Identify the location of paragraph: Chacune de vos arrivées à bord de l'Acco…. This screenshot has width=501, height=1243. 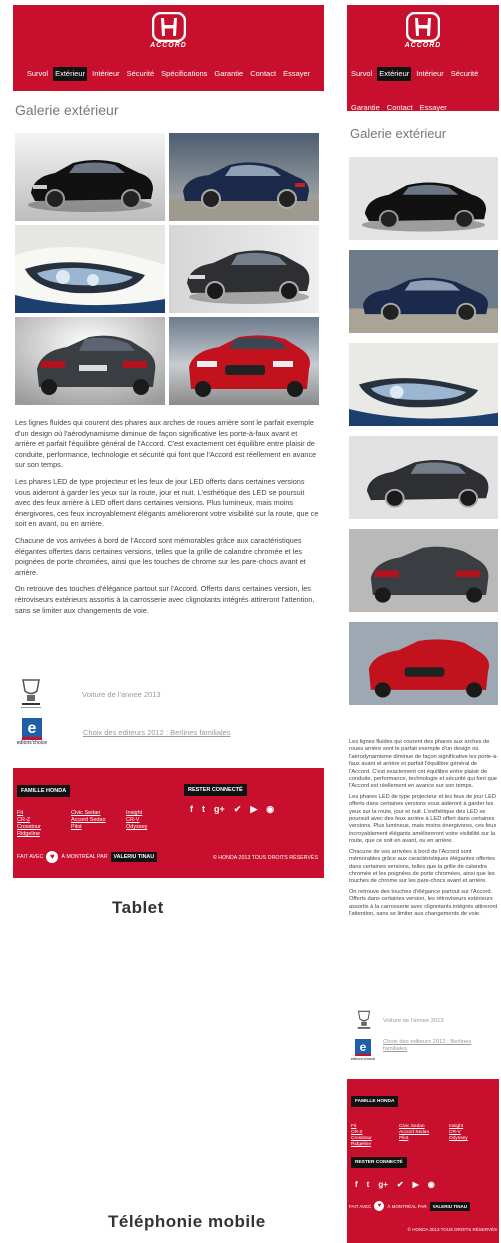
(422, 866).